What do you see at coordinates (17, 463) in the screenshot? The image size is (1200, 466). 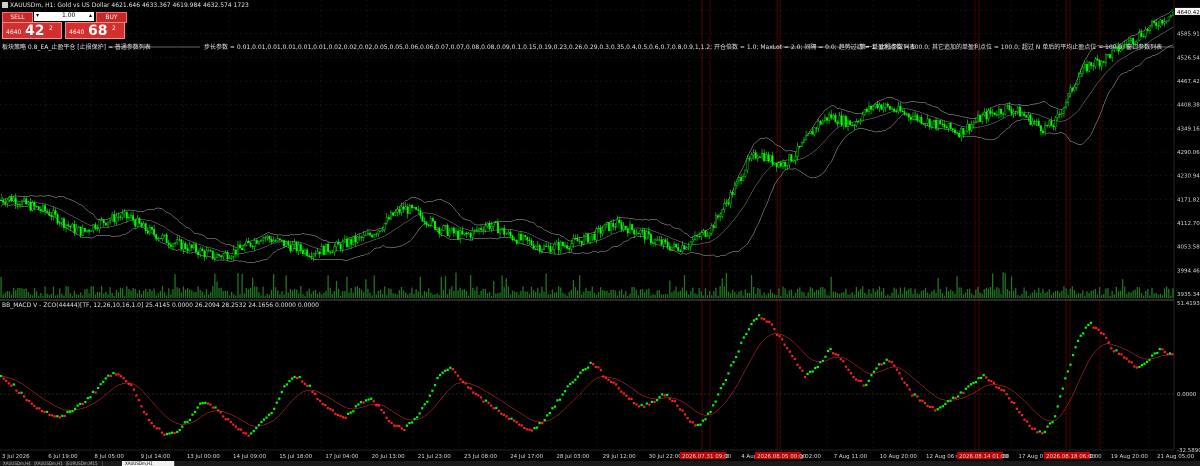 I see `tab-chart-1: XAUUSDm,H4` at bounding box center [17, 463].